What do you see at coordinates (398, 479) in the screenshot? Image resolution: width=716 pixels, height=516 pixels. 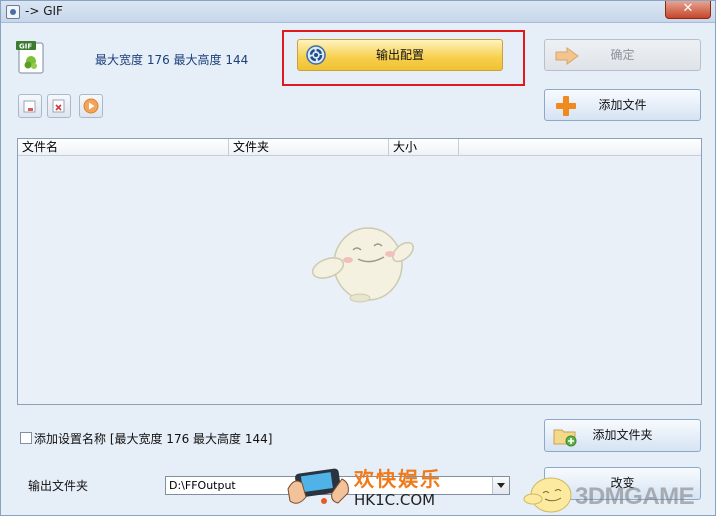 I see `hk1c-title: 欢快娱乐` at bounding box center [398, 479].